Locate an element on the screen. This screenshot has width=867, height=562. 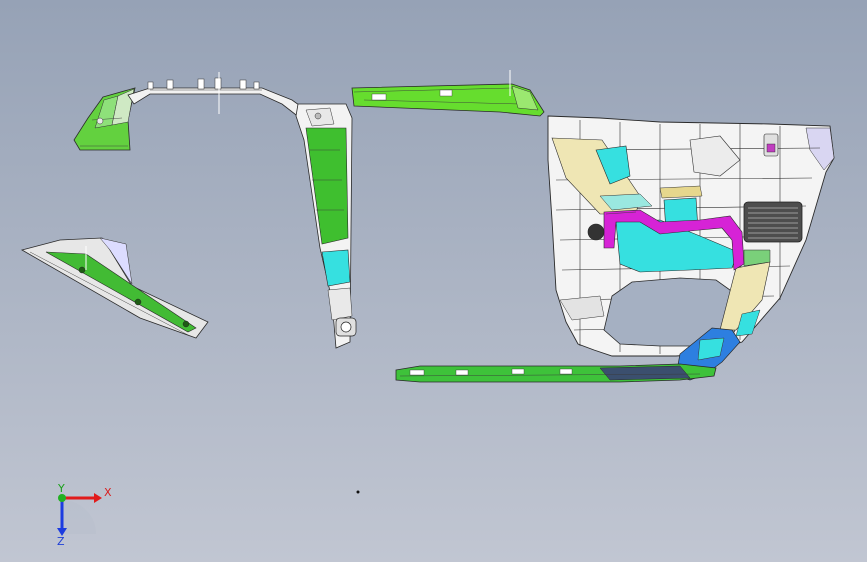
rocker-sill-trim is located at coordinates (556, 373).